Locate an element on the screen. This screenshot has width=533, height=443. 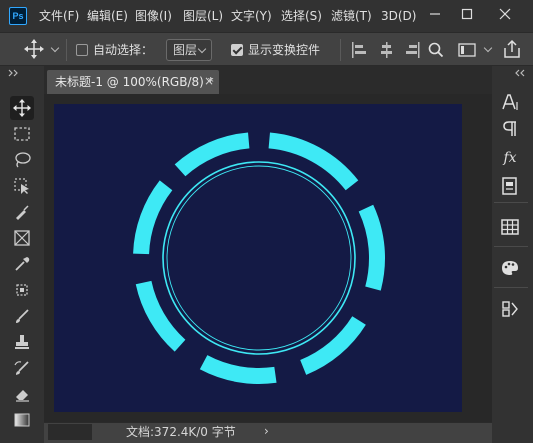
menu-filter: 滤镜(T) is located at coordinates (351, 16).